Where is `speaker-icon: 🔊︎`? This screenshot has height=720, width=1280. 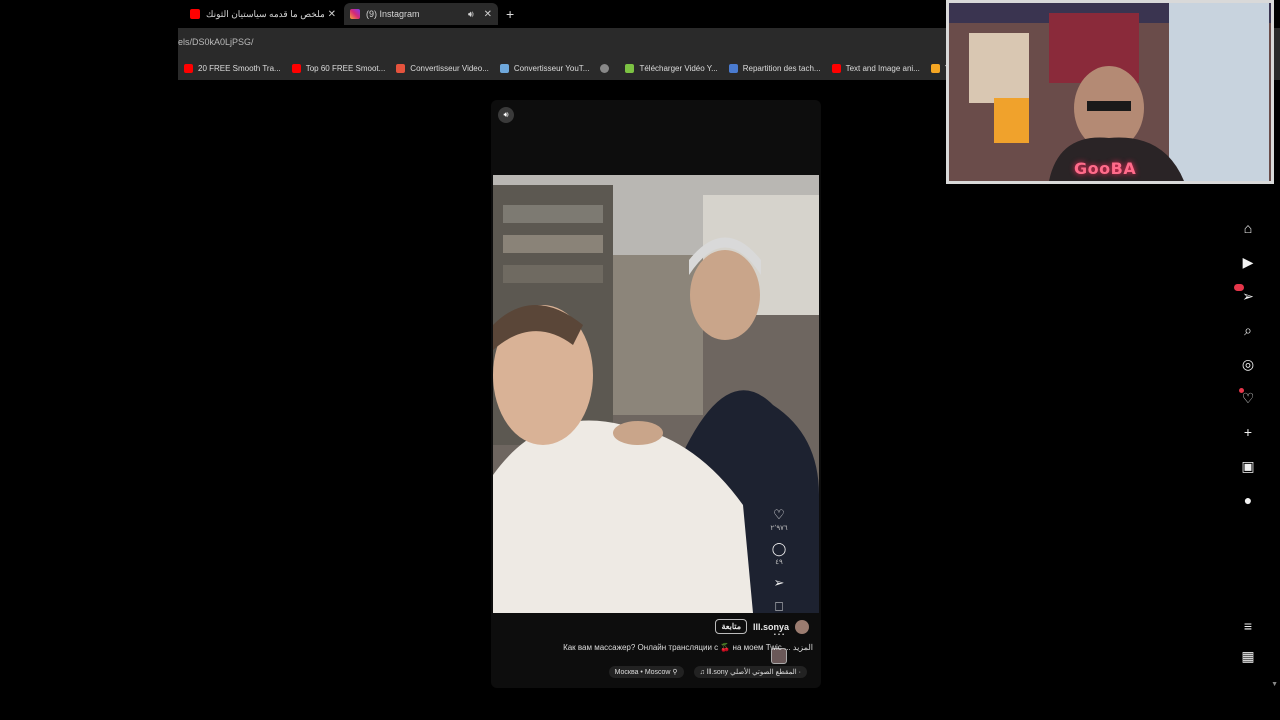
speaker-icon: 🔊︎ is located at coordinates (471, 14).